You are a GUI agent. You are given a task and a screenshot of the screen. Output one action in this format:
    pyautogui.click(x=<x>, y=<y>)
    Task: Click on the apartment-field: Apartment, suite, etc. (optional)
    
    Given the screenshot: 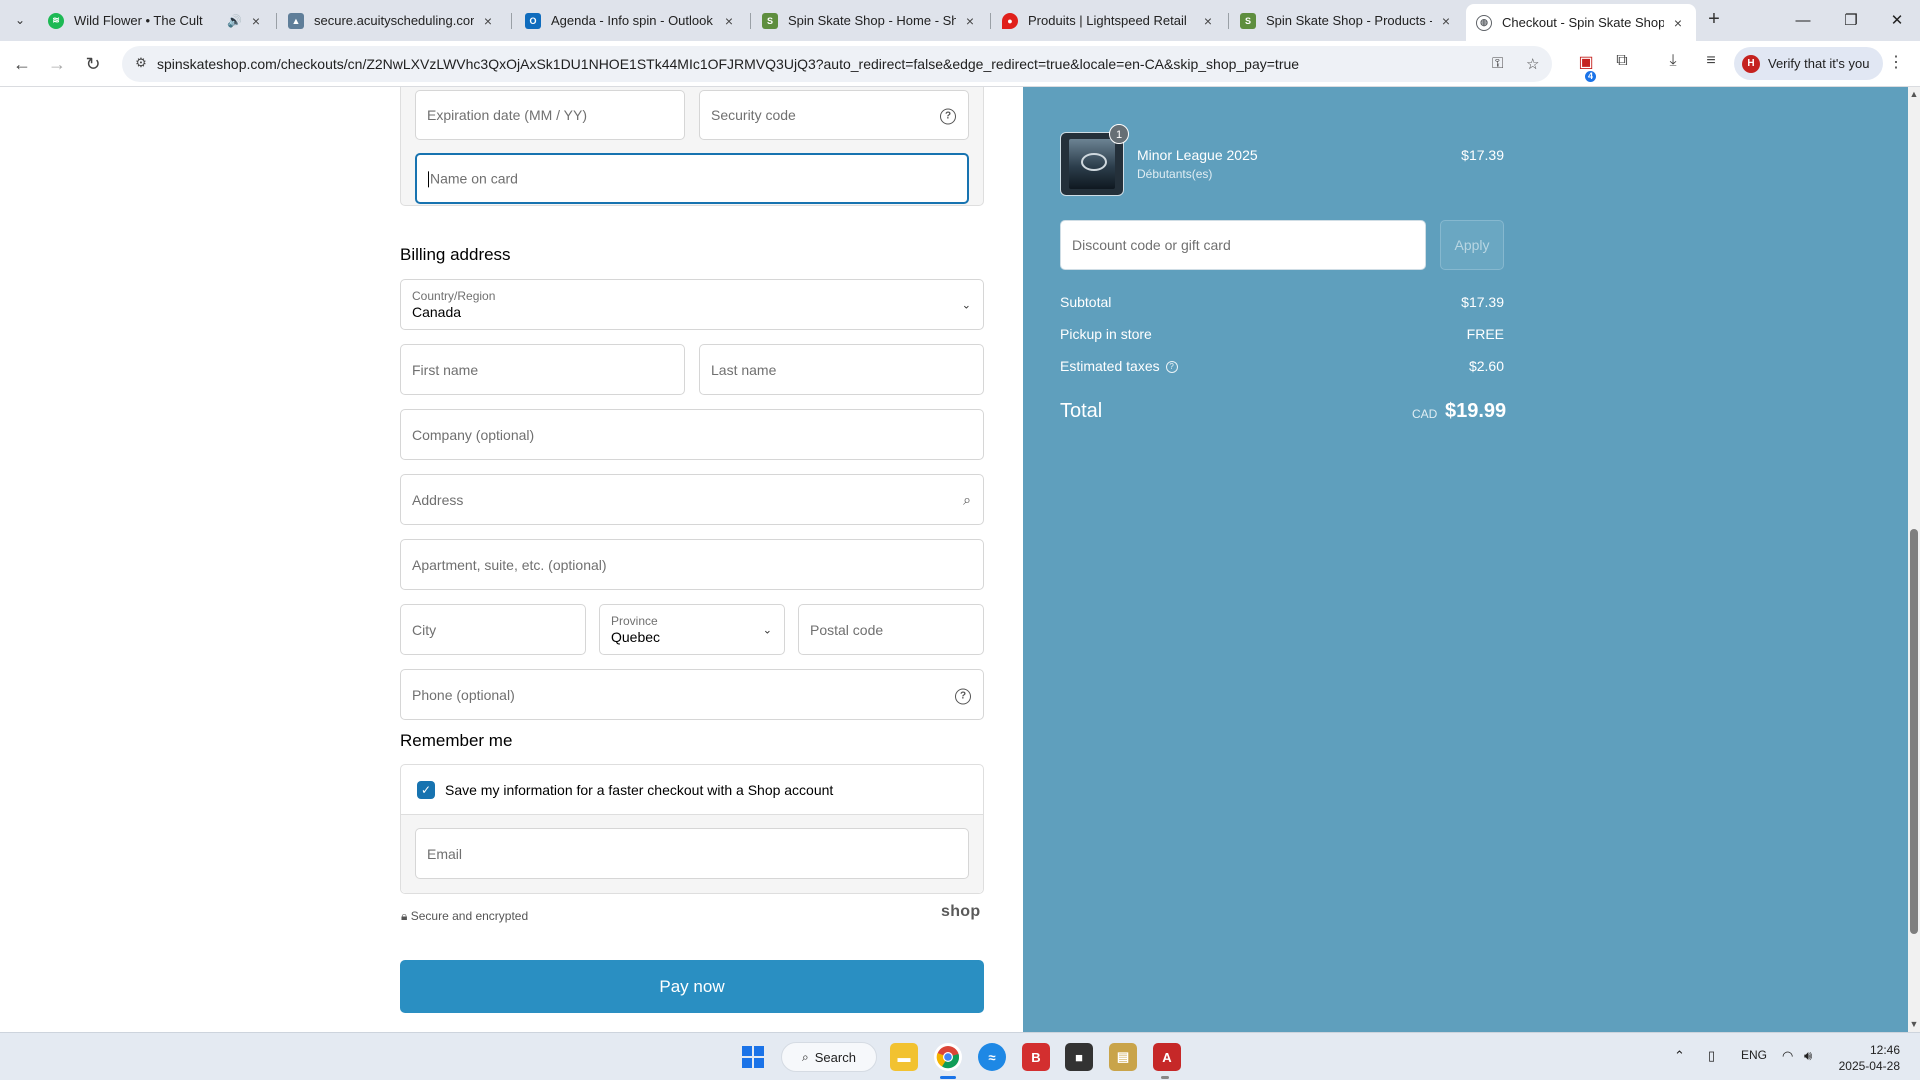 What is the action you would take?
    pyautogui.click(x=692, y=564)
    